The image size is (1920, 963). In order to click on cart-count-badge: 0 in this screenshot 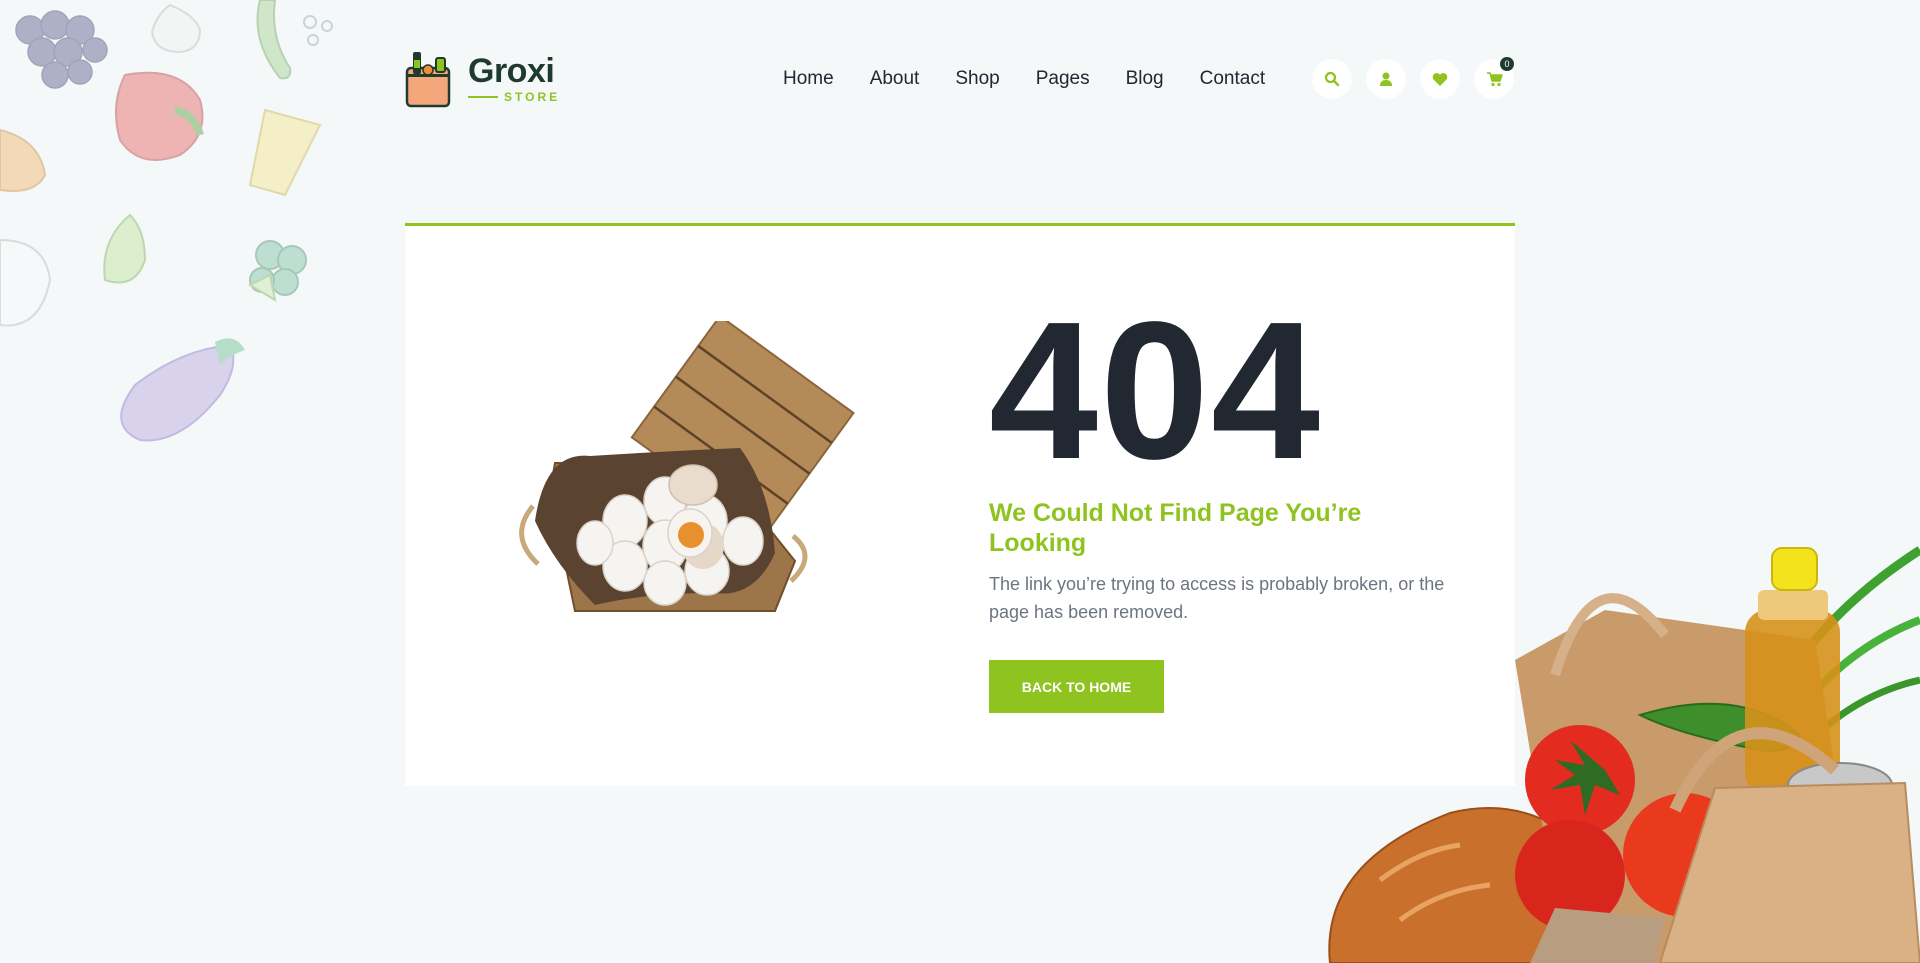, I will do `click(1507, 64)`.